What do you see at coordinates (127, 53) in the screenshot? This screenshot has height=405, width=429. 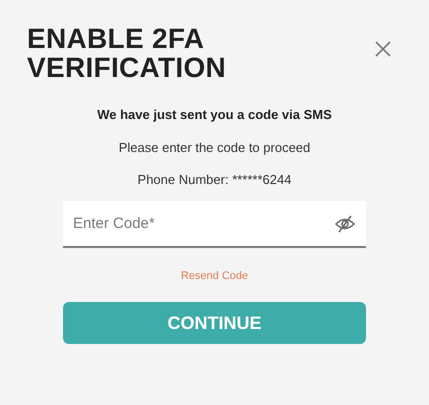 I see `dialog-title: ENABLE 2FA VERIFICATION` at bounding box center [127, 53].